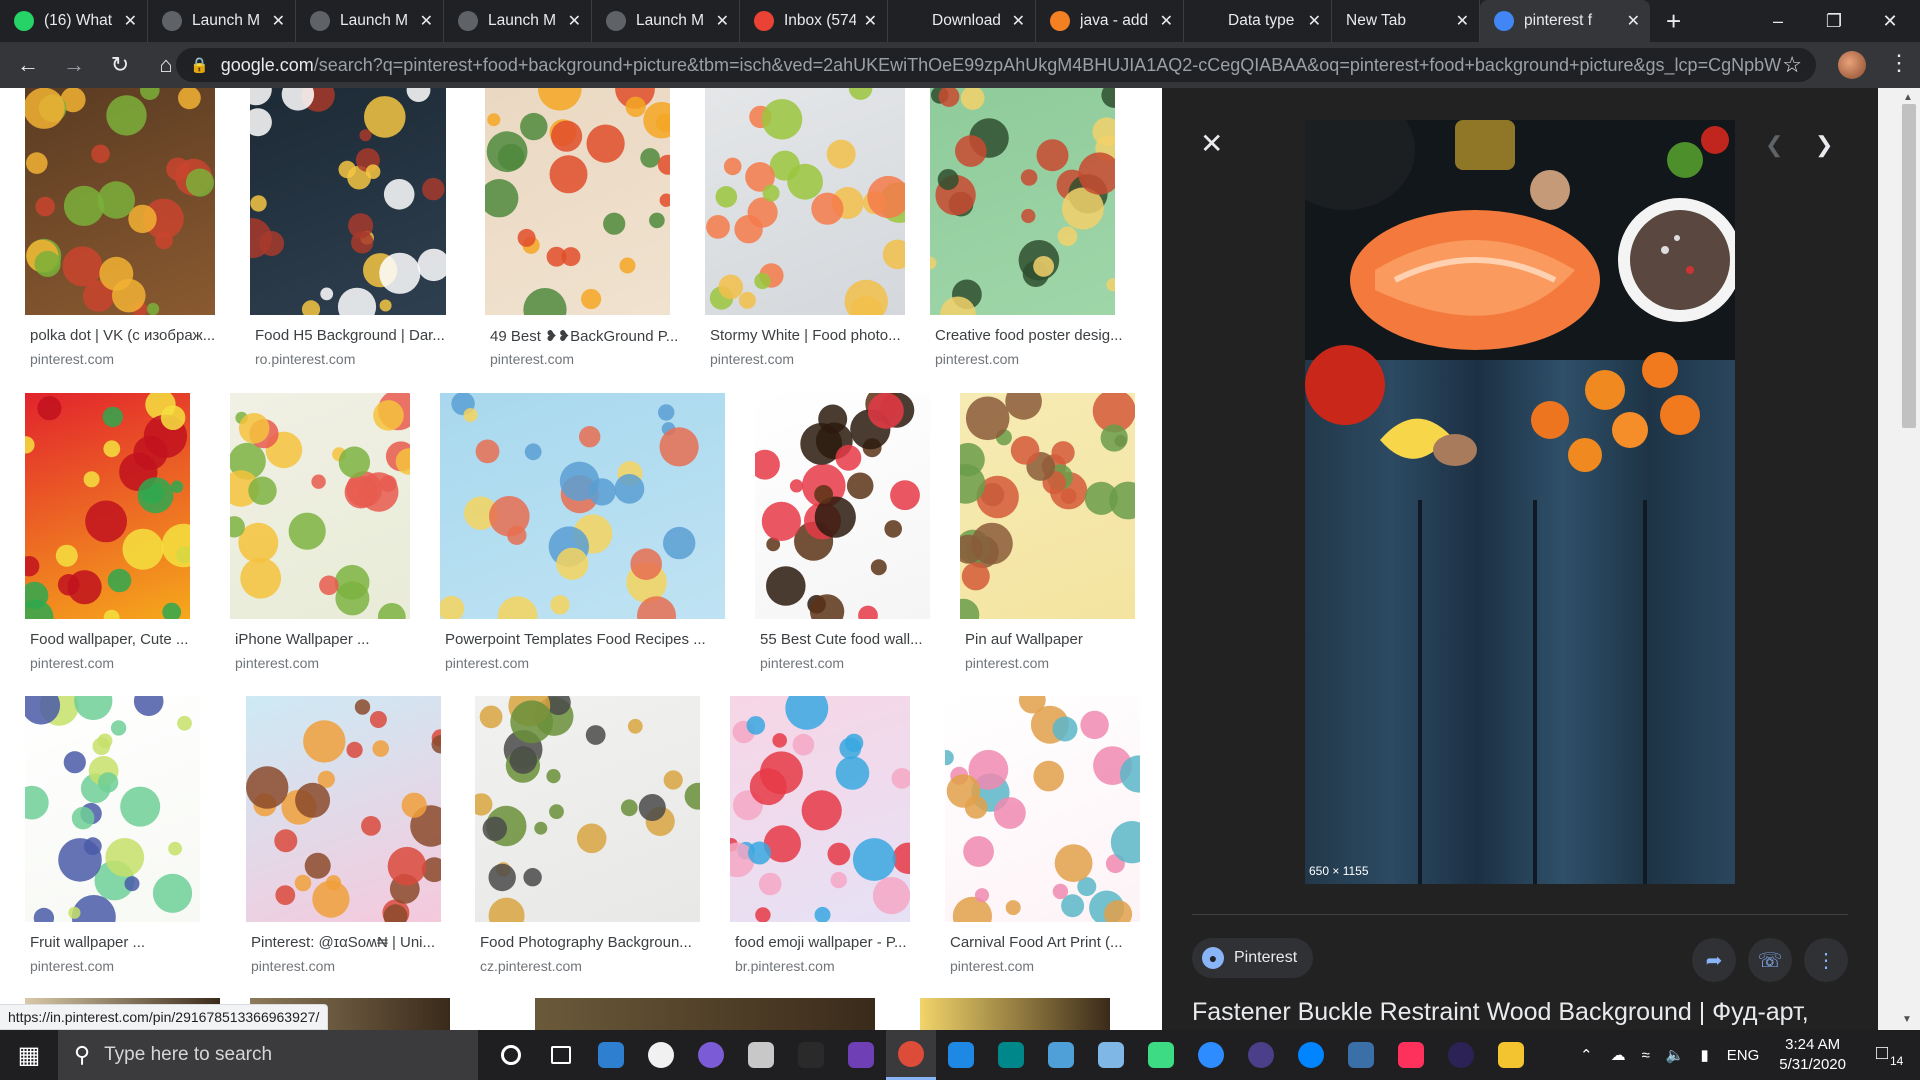  Describe the element at coordinates (1824, 145) in the screenshot. I see `next-image-icon: ❯` at that location.